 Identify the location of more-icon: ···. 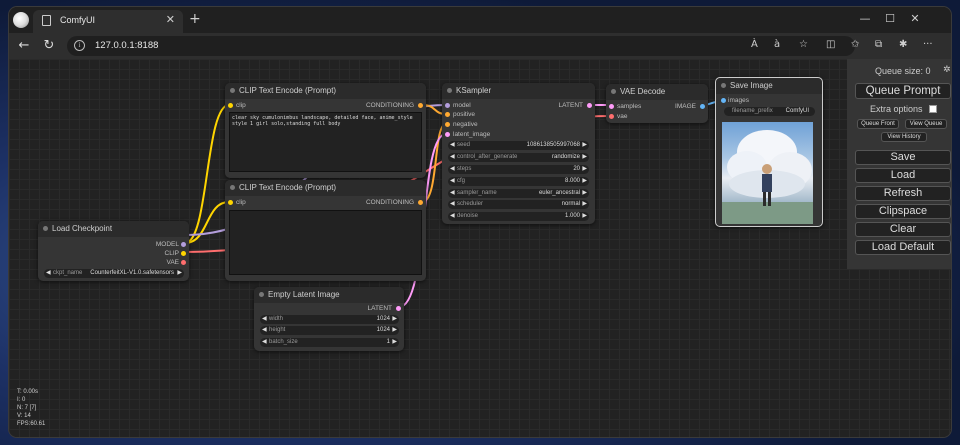
(928, 44).